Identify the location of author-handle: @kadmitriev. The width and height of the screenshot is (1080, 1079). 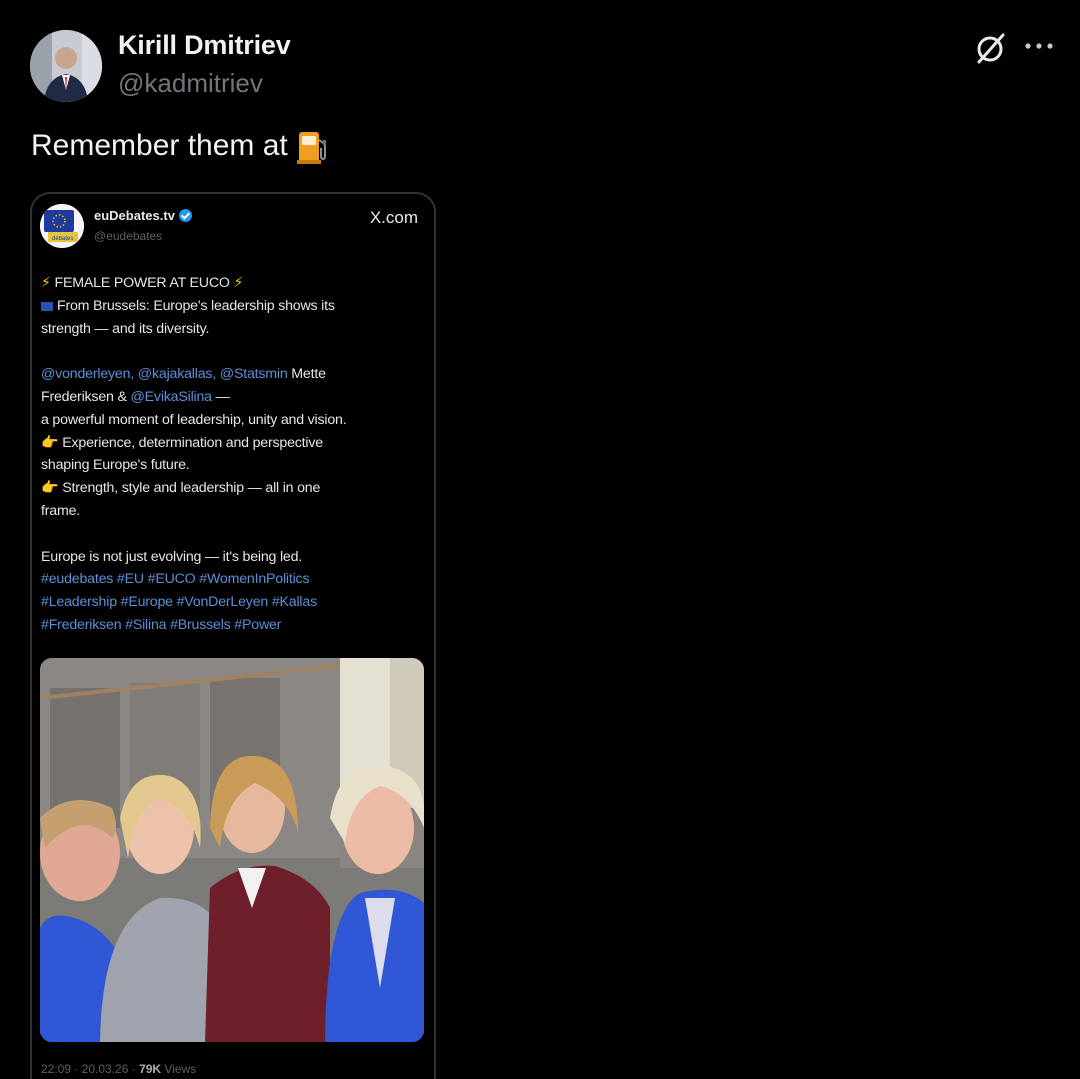
(190, 83).